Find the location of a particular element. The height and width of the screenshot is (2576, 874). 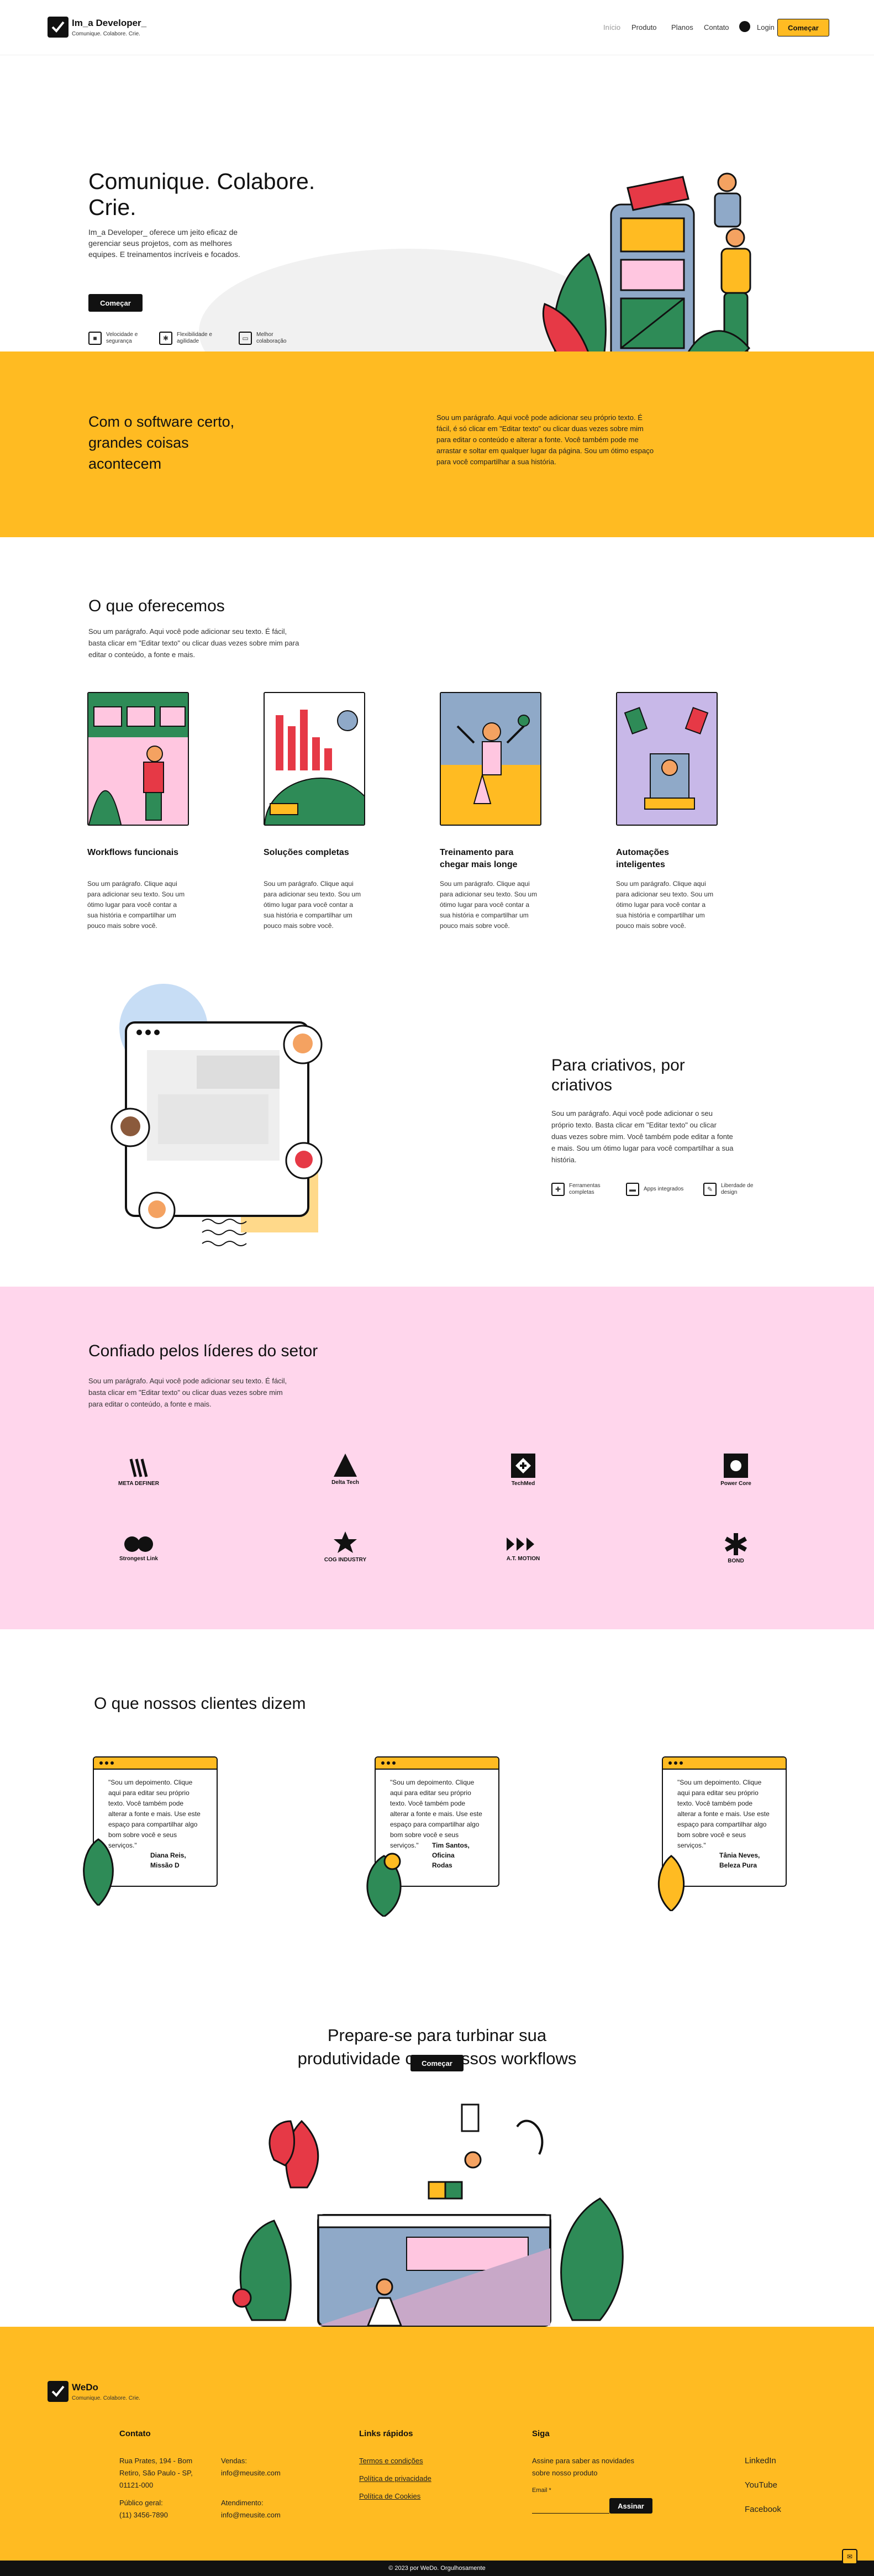

testimonial-author: Diana Reis, Missão D is located at coordinates (168, 1860).